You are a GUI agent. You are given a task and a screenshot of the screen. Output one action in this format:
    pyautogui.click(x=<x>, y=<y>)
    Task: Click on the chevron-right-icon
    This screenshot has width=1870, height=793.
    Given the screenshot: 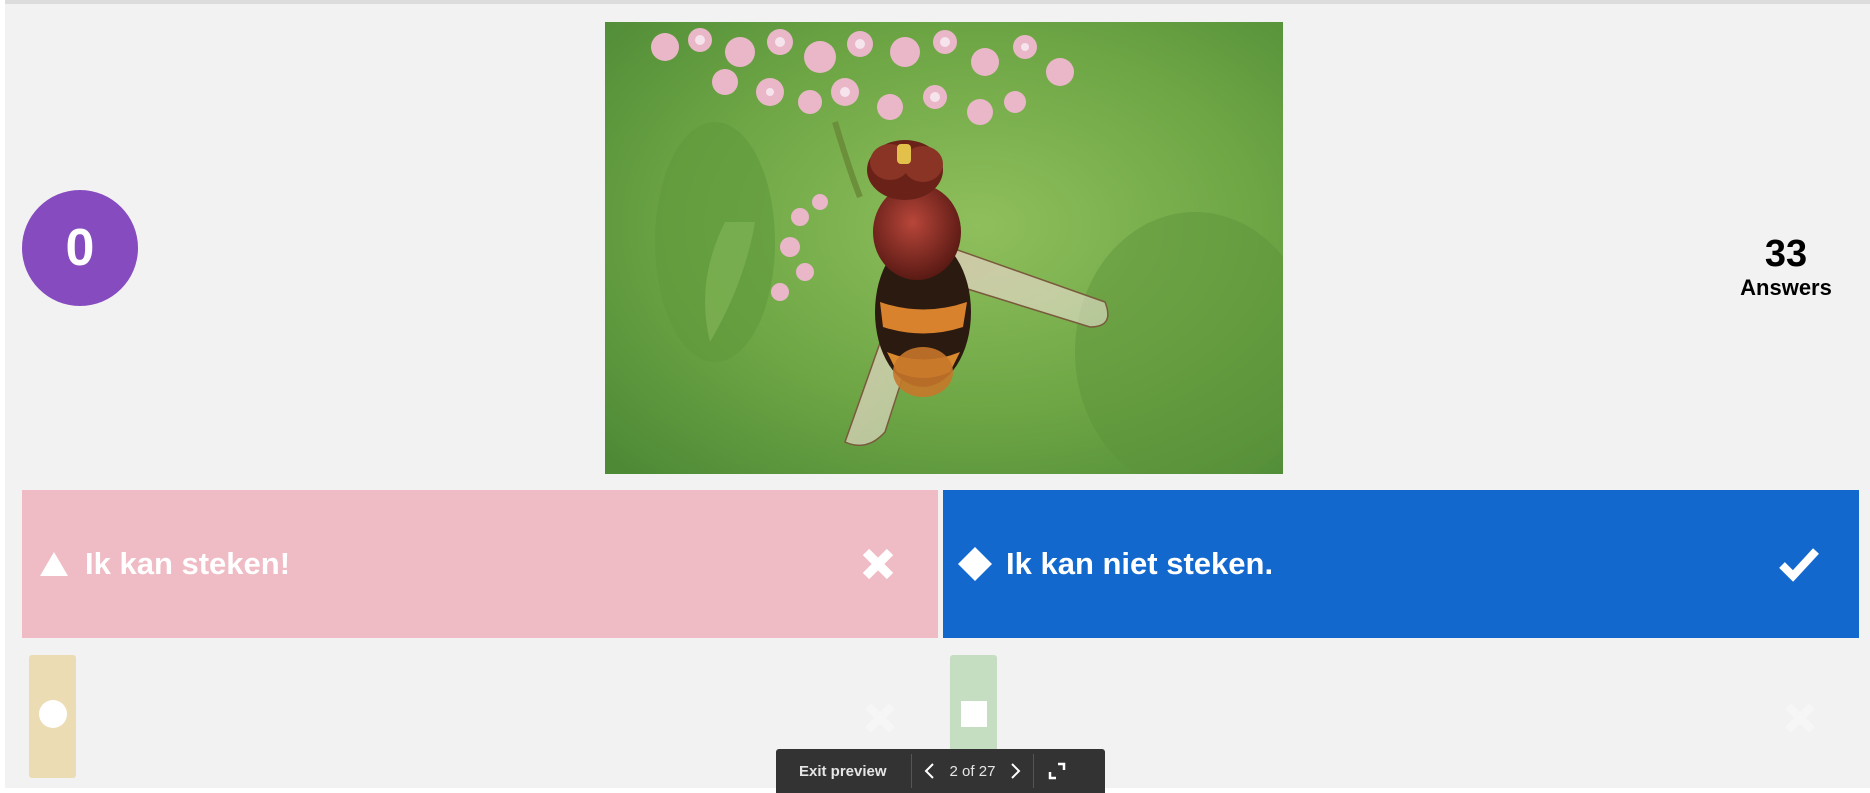 What is the action you would take?
    pyautogui.click(x=1016, y=771)
    